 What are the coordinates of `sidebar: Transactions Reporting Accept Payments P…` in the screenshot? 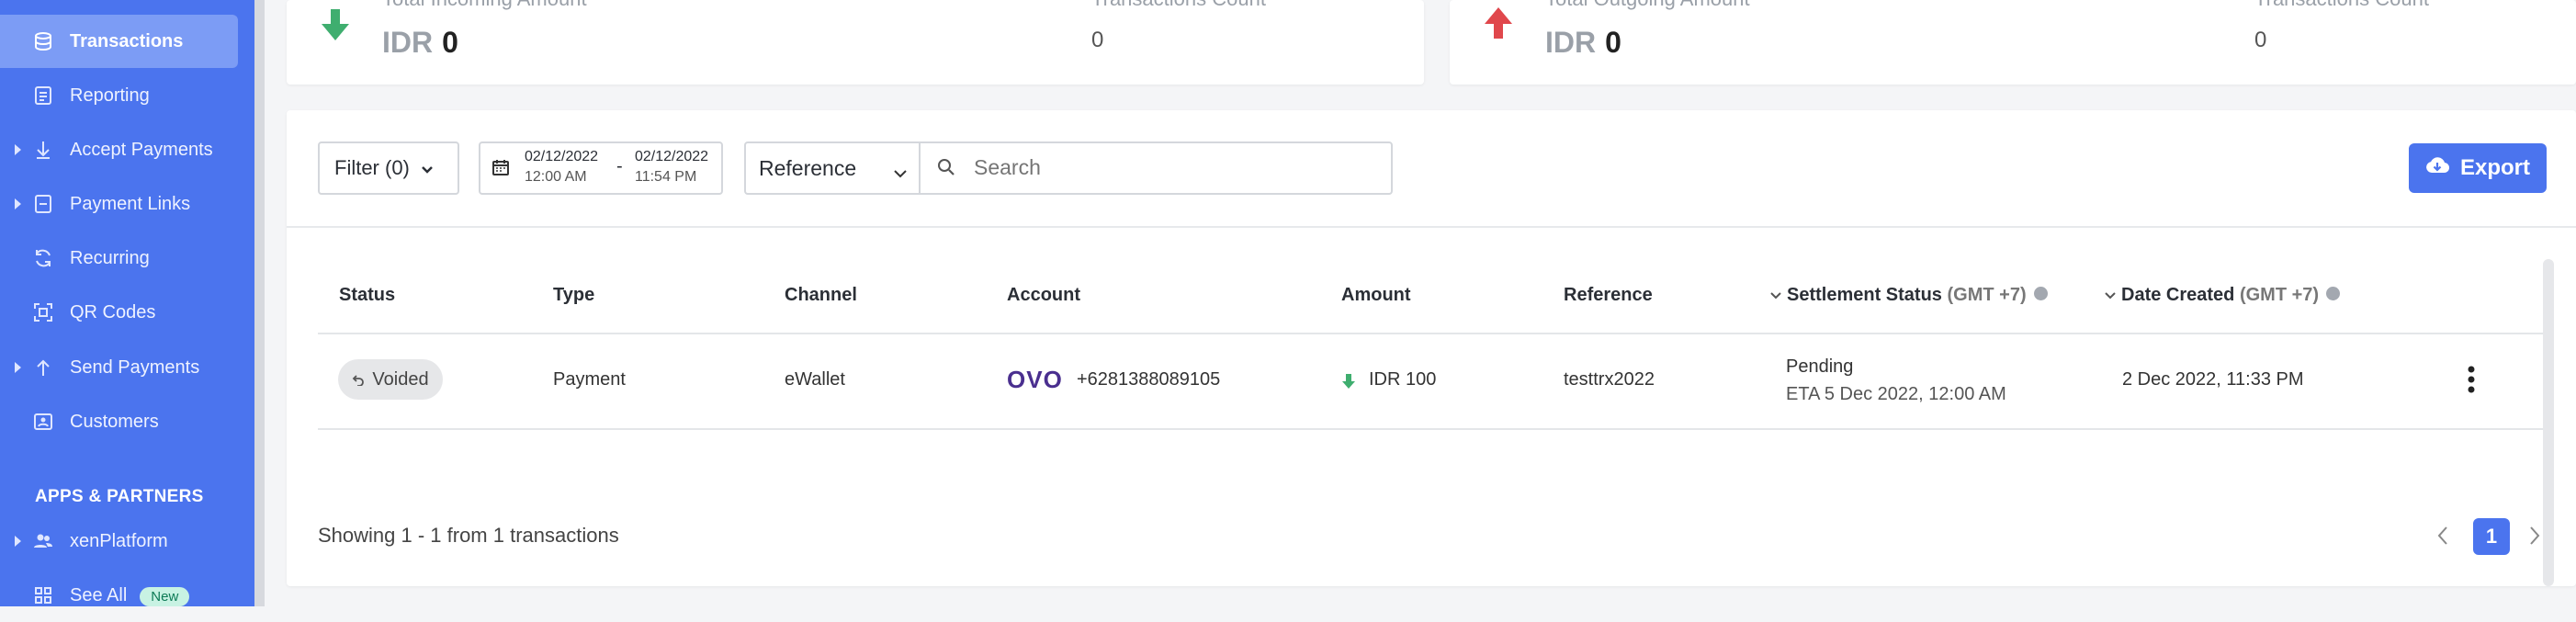 It's located at (127, 303).